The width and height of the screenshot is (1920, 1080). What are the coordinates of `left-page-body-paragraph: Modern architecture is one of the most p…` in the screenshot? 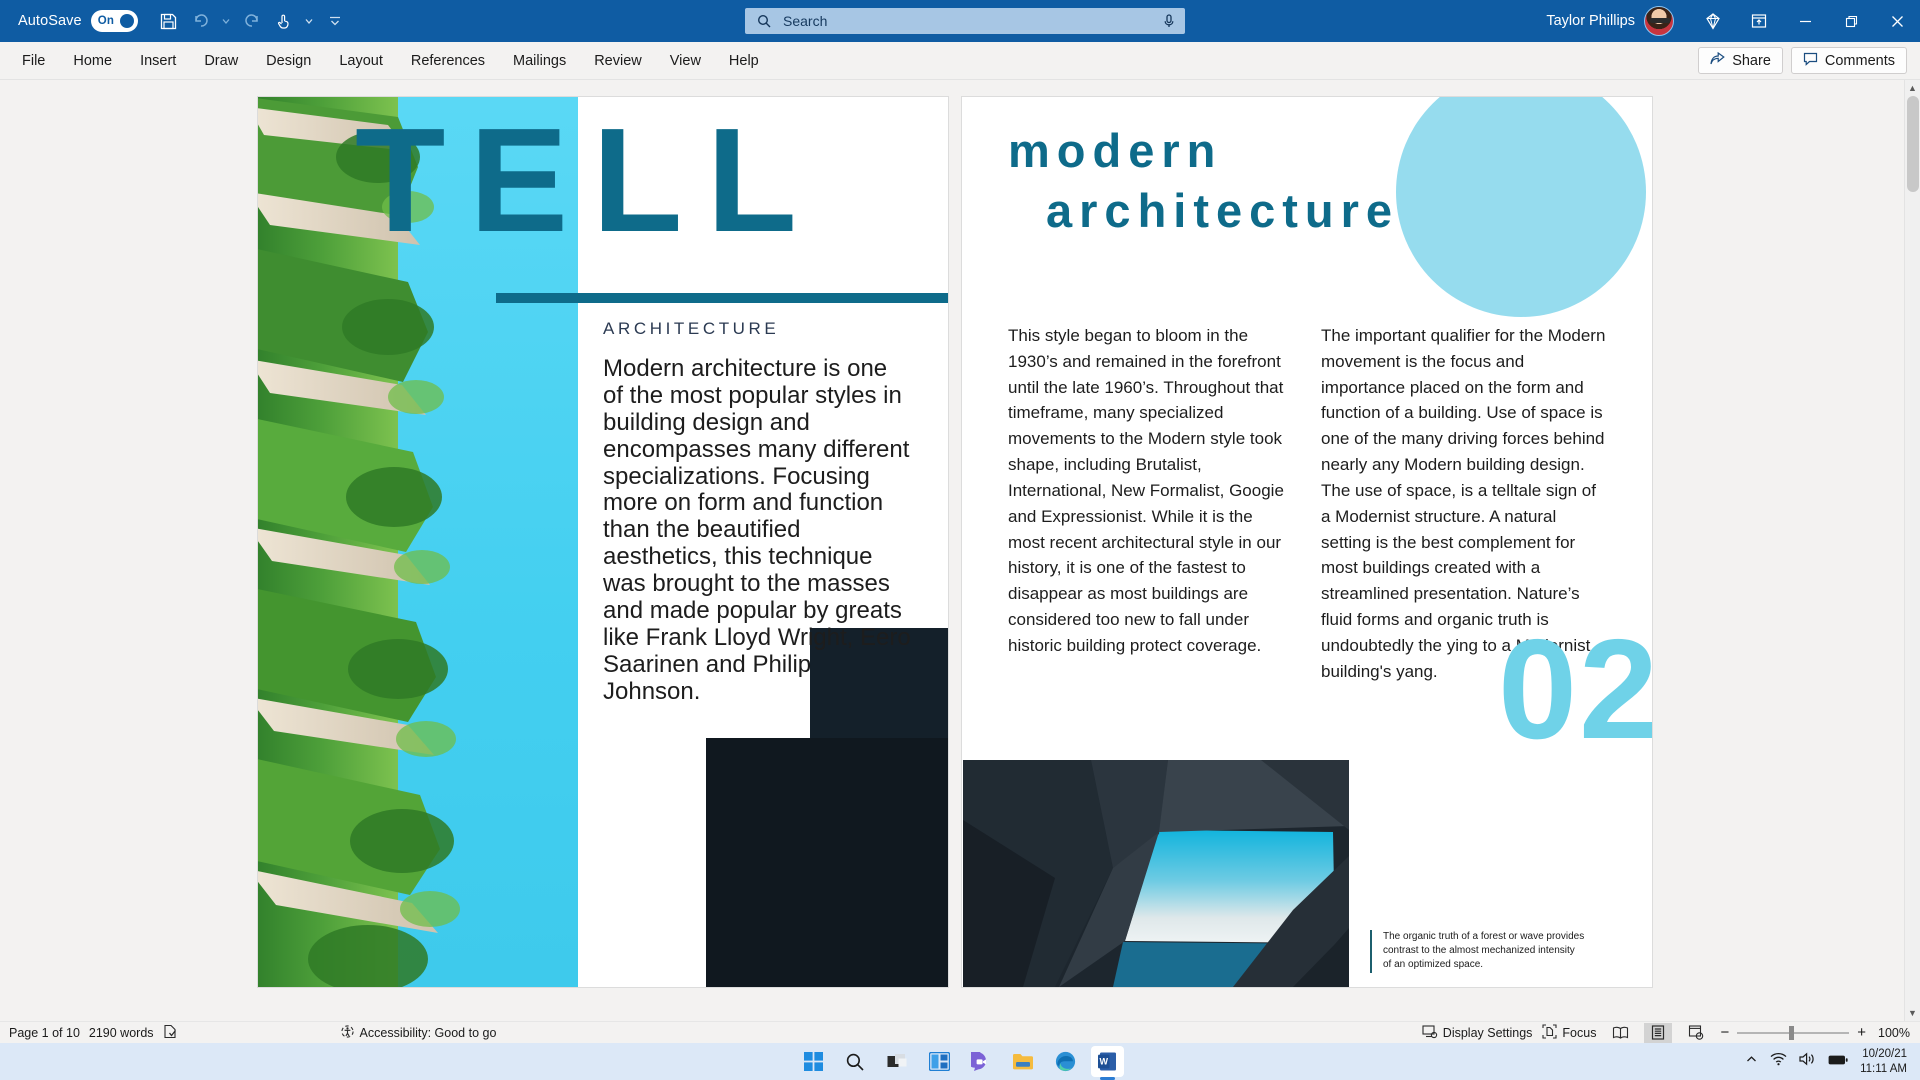 It's located at (757, 530).